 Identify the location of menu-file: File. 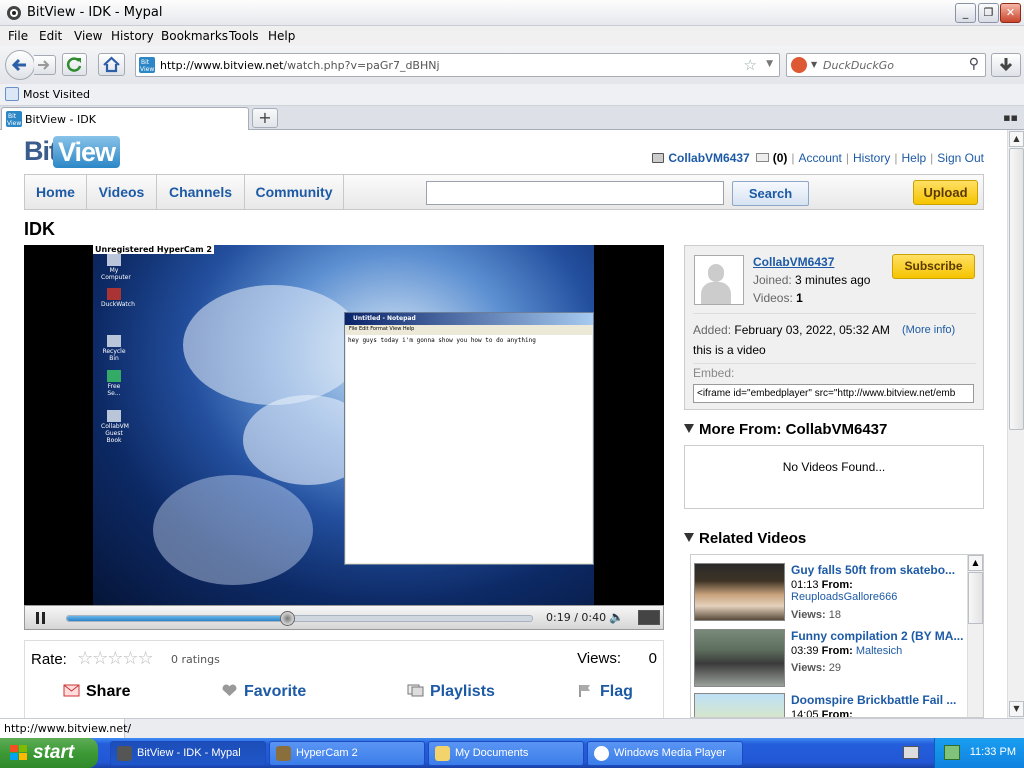
(18, 36).